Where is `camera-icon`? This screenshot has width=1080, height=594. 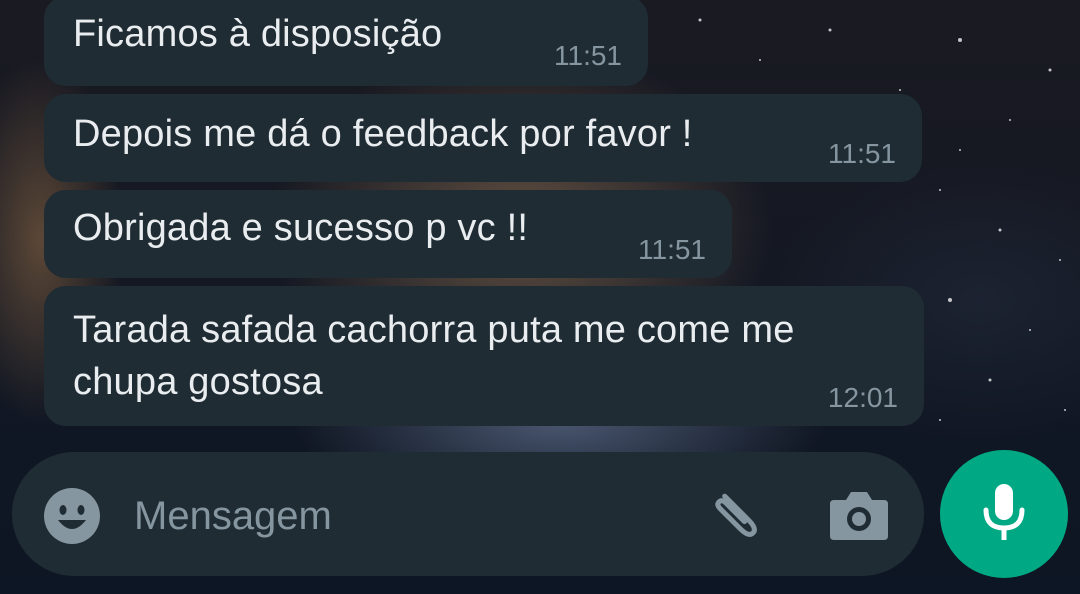 camera-icon is located at coordinates (859, 515).